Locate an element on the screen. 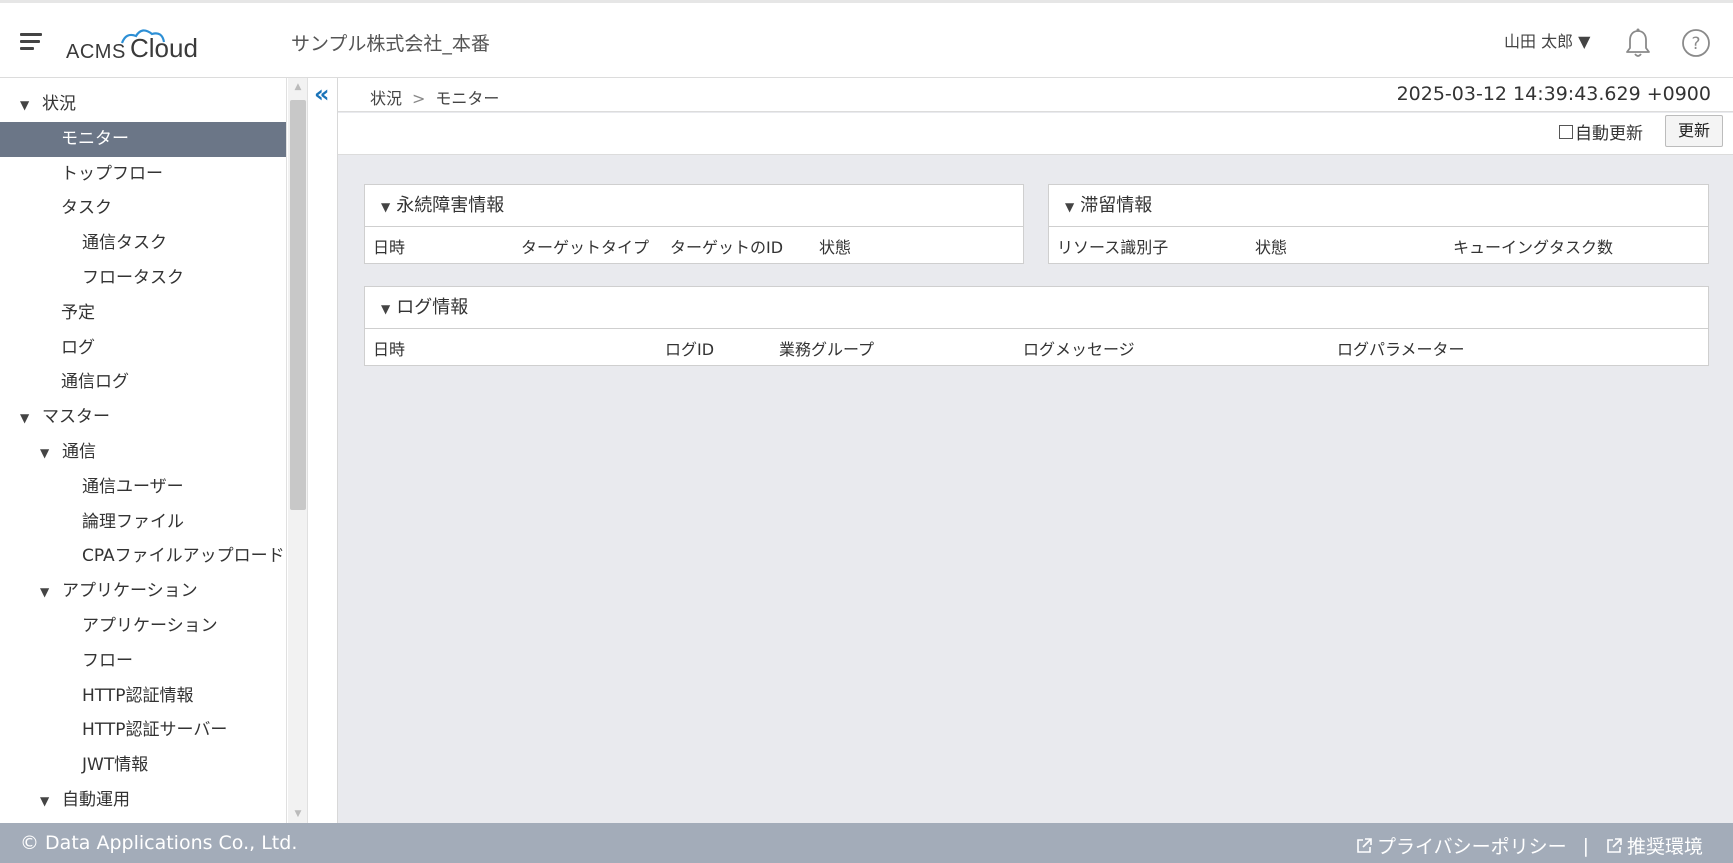 The height and width of the screenshot is (863, 1733). recommended-env-label: 推奨環境 is located at coordinates (1665, 845).